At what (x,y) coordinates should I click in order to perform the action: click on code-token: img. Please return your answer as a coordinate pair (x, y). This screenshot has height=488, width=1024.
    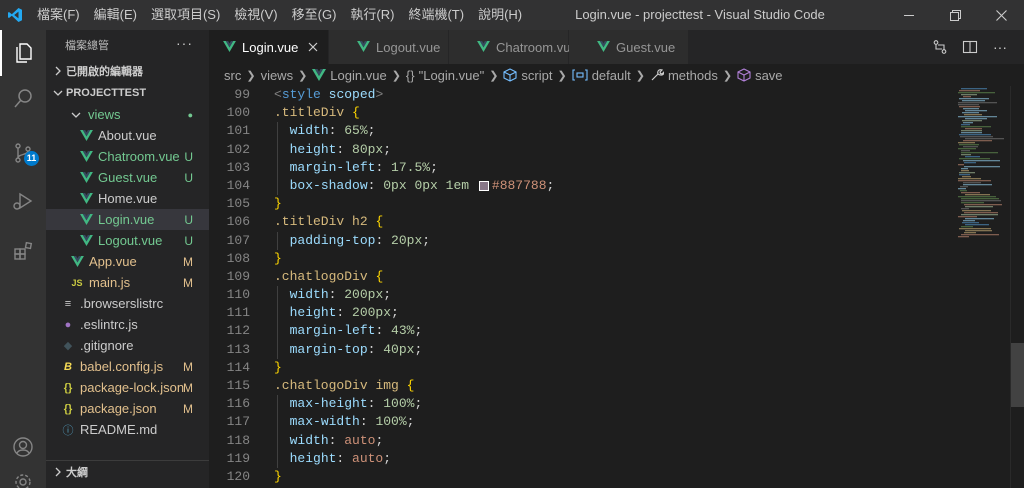
    Looking at the image, I should click on (387, 385).